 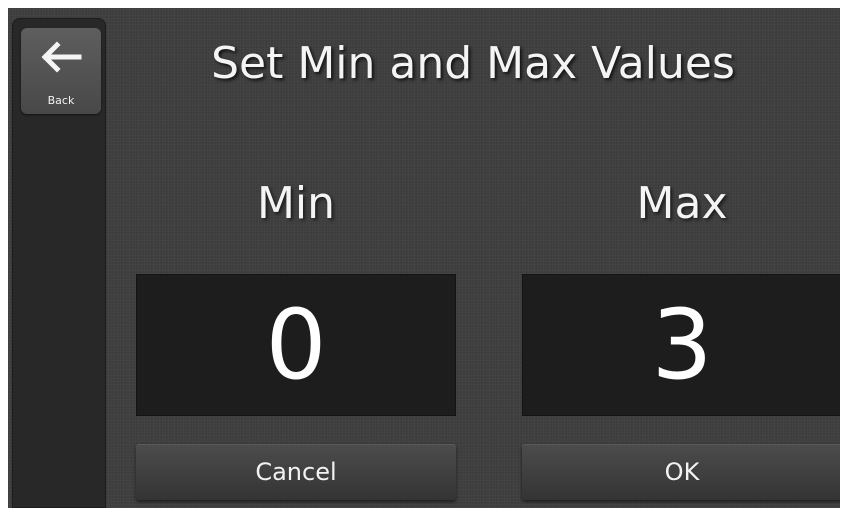 I want to click on page-title: Set Min and Max Values, so click(x=473, y=63).